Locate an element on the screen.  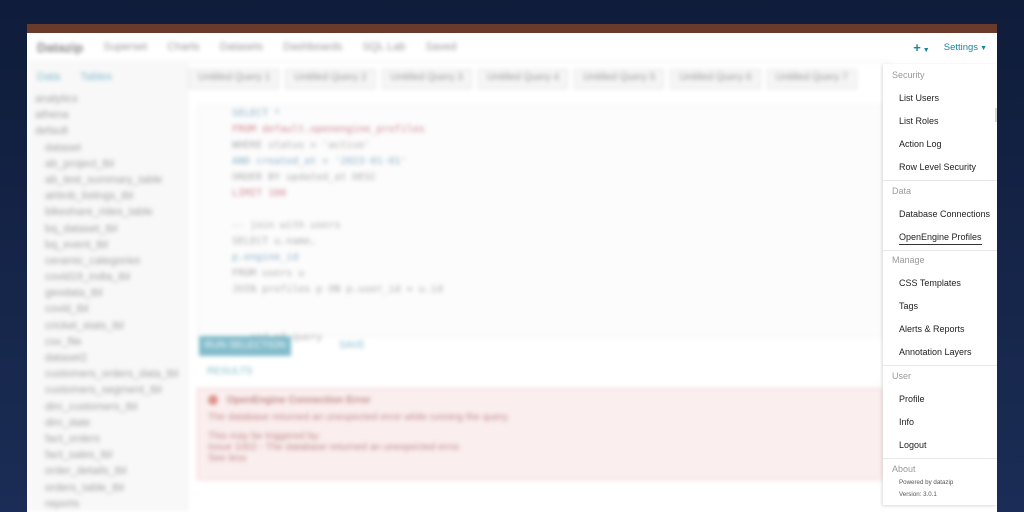
query-tab: Untitled Query 6 is located at coordinates (715, 79).